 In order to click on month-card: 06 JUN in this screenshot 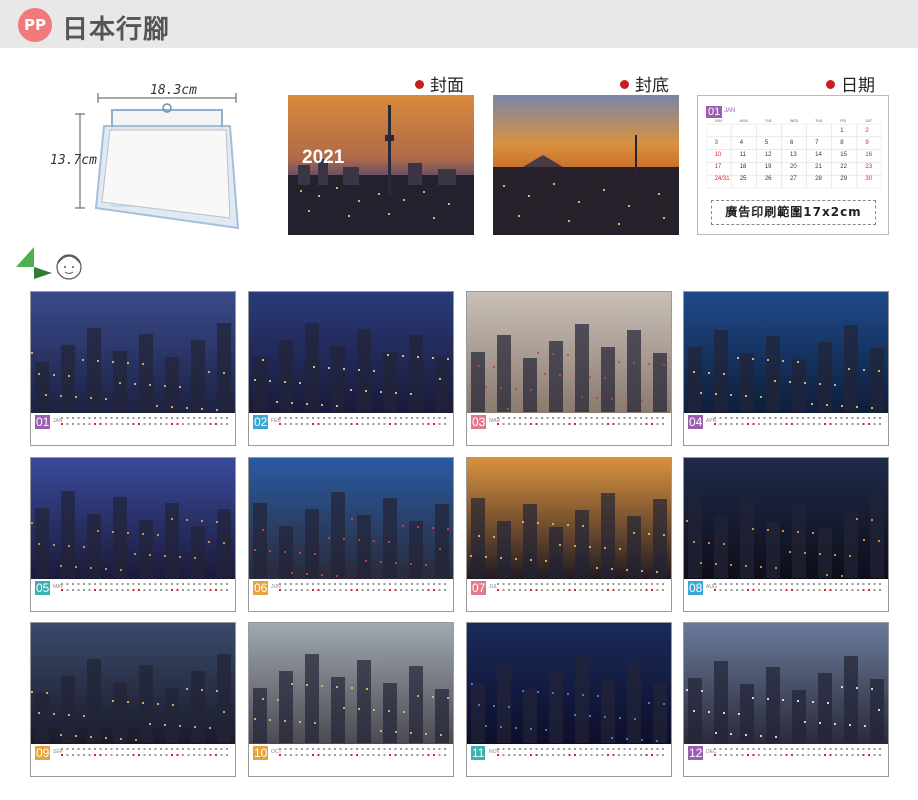, I will do `click(351, 534)`.